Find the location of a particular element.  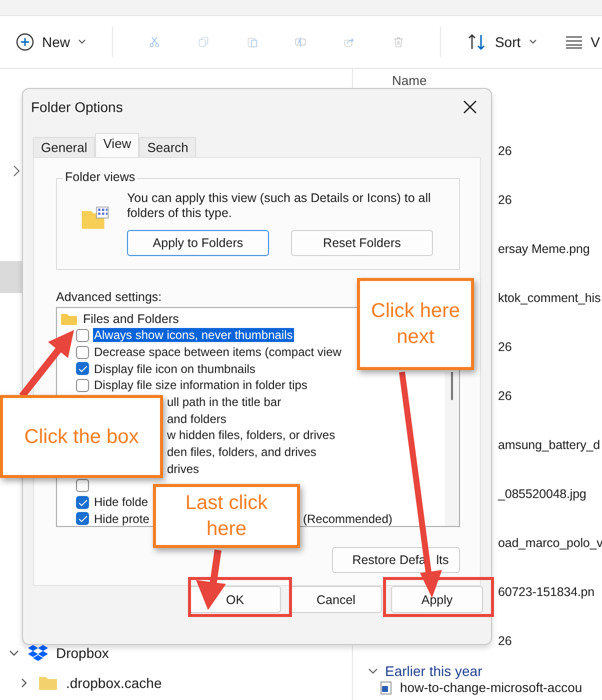

sort-button: Sort is located at coordinates (501, 42).